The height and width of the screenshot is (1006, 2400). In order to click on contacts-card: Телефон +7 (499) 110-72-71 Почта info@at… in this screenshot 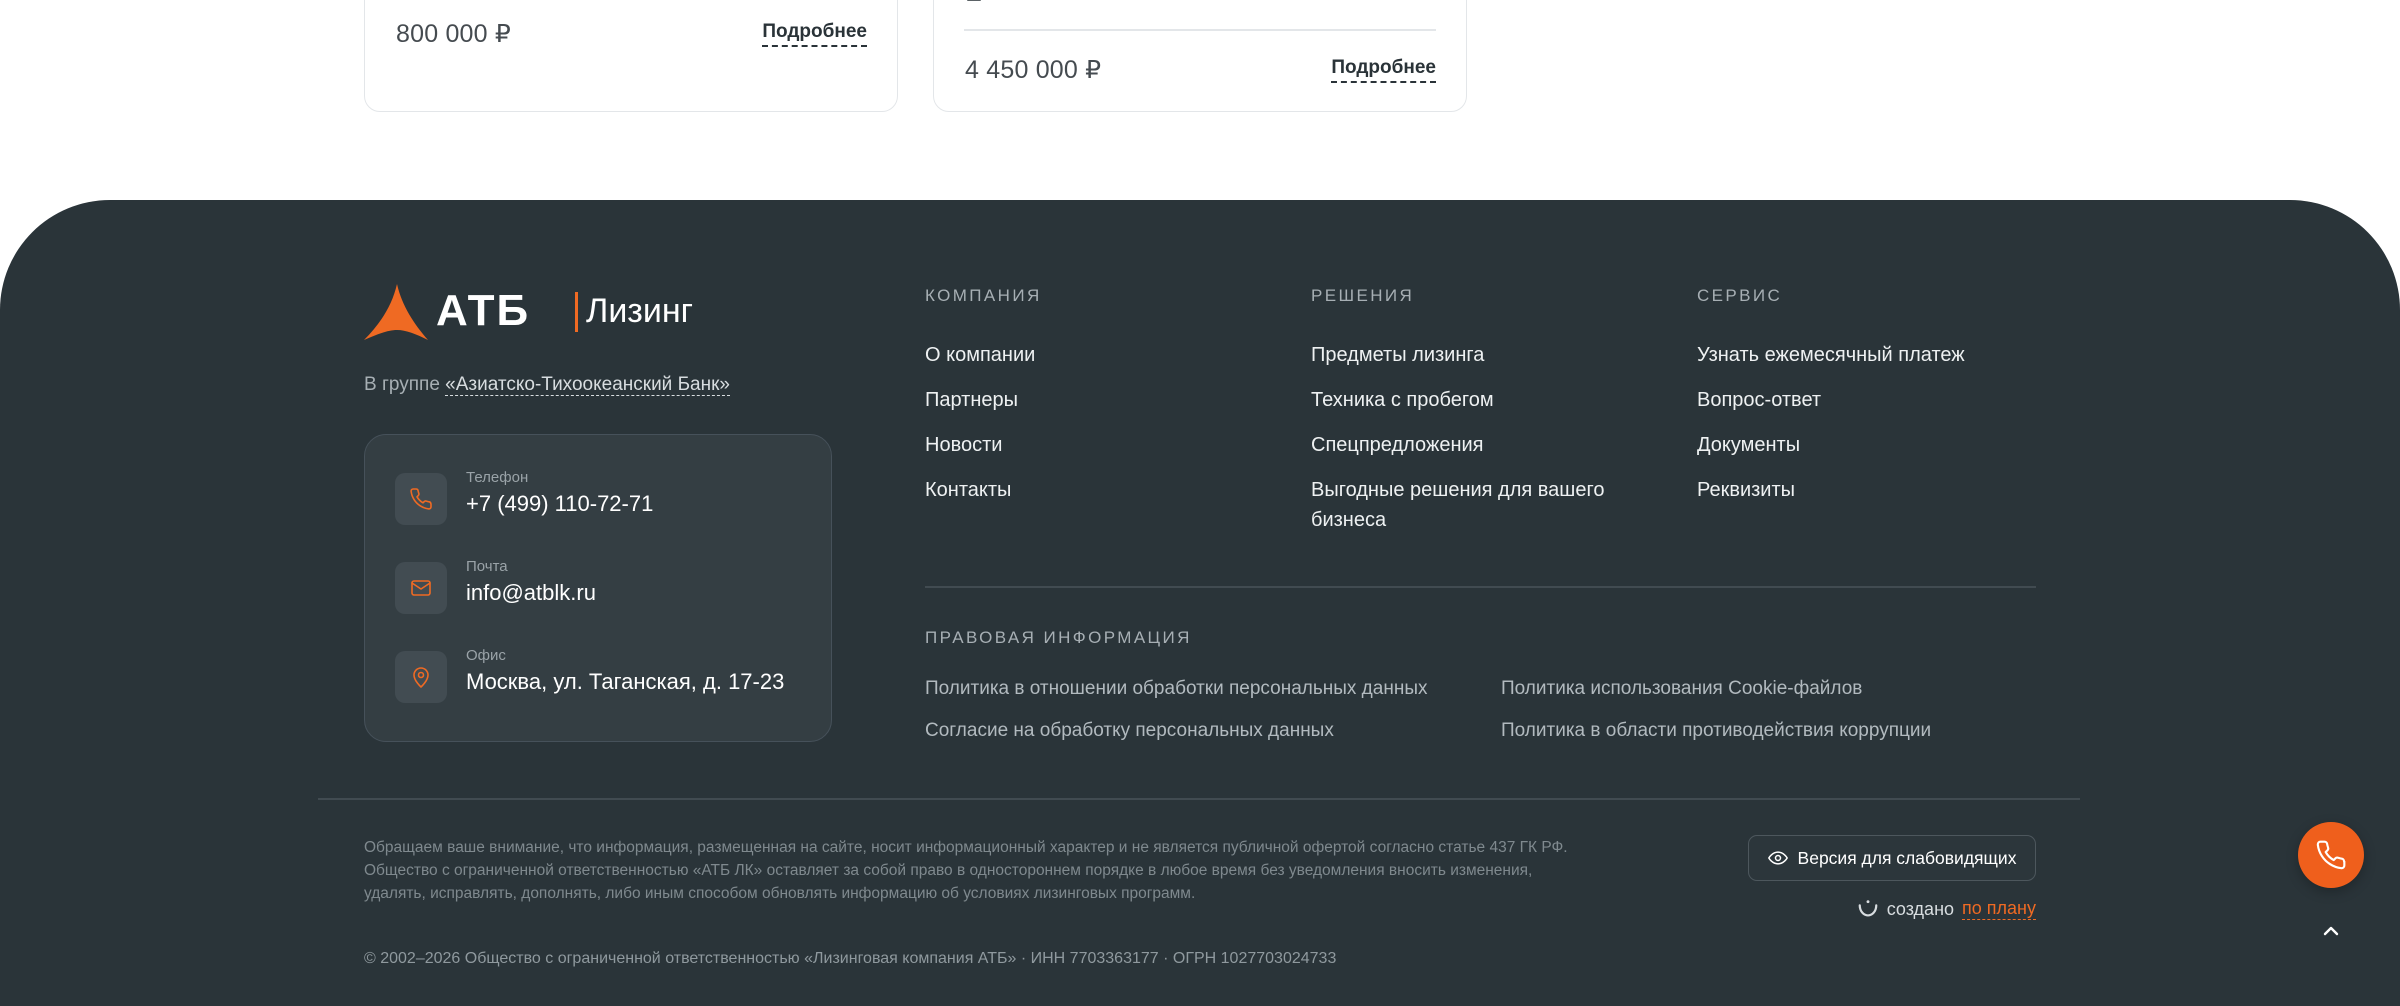, I will do `click(598, 588)`.